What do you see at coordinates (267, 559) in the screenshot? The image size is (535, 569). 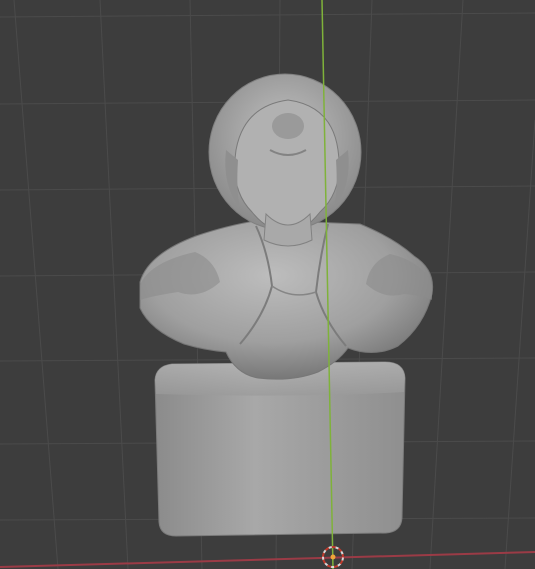 I see `x-axis-line` at bounding box center [267, 559].